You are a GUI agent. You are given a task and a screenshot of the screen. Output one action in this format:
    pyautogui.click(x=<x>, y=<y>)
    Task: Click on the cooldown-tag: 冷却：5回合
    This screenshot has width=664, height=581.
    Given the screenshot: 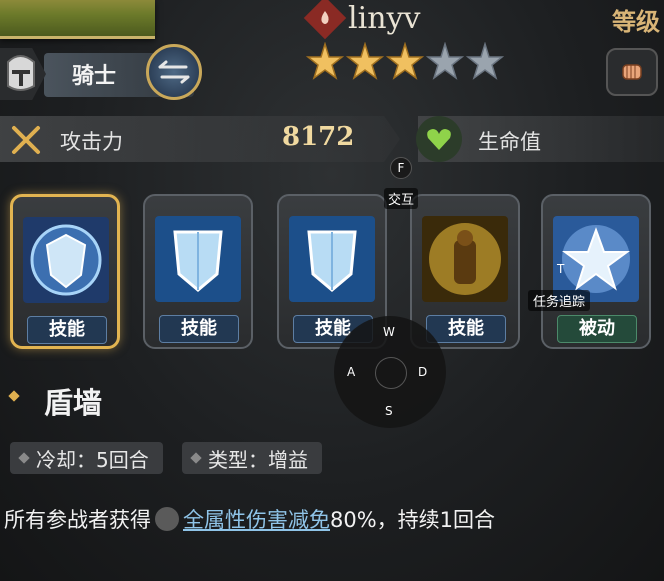 What is the action you would take?
    pyautogui.click(x=86, y=458)
    